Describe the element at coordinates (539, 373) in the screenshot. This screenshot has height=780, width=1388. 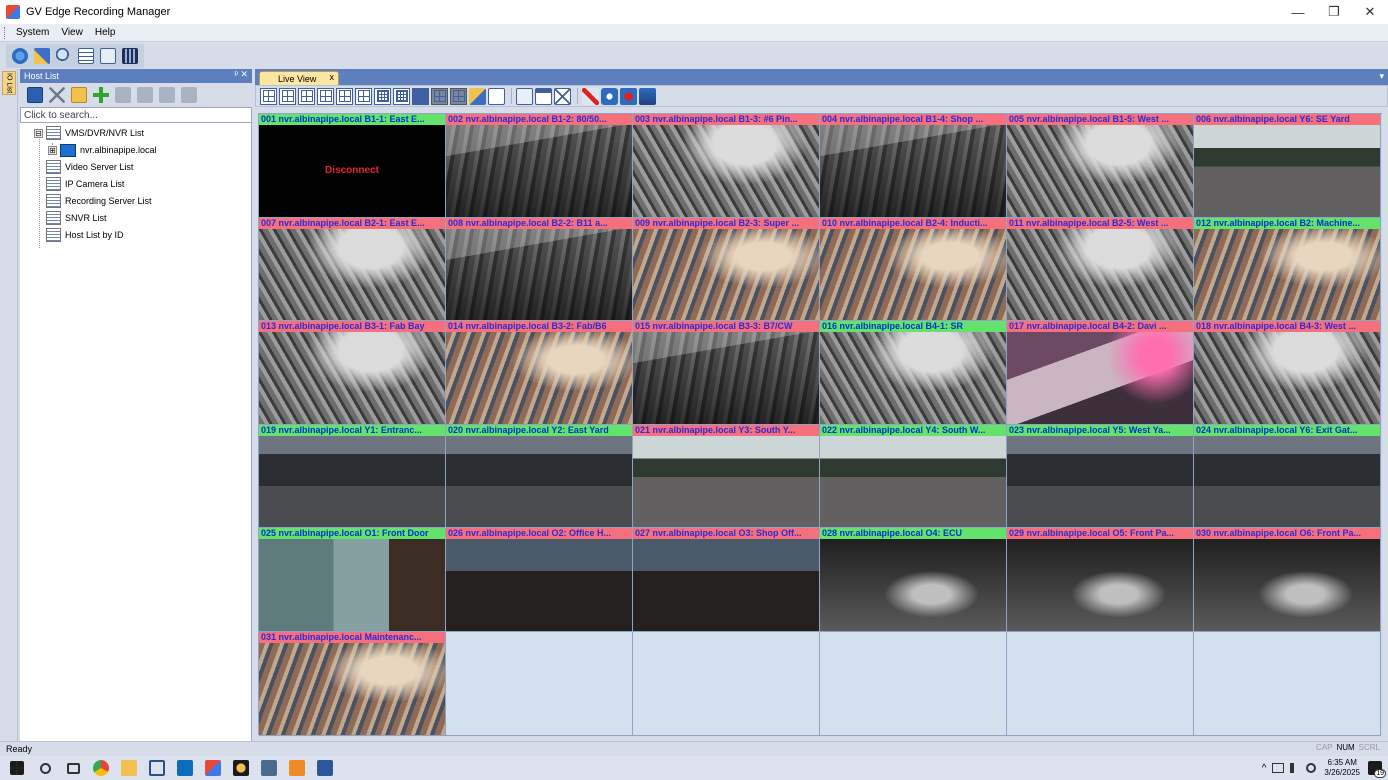
I see `camera-tile: 014 nvr.albinapipe.local B3-2: Fab/B6` at that location.